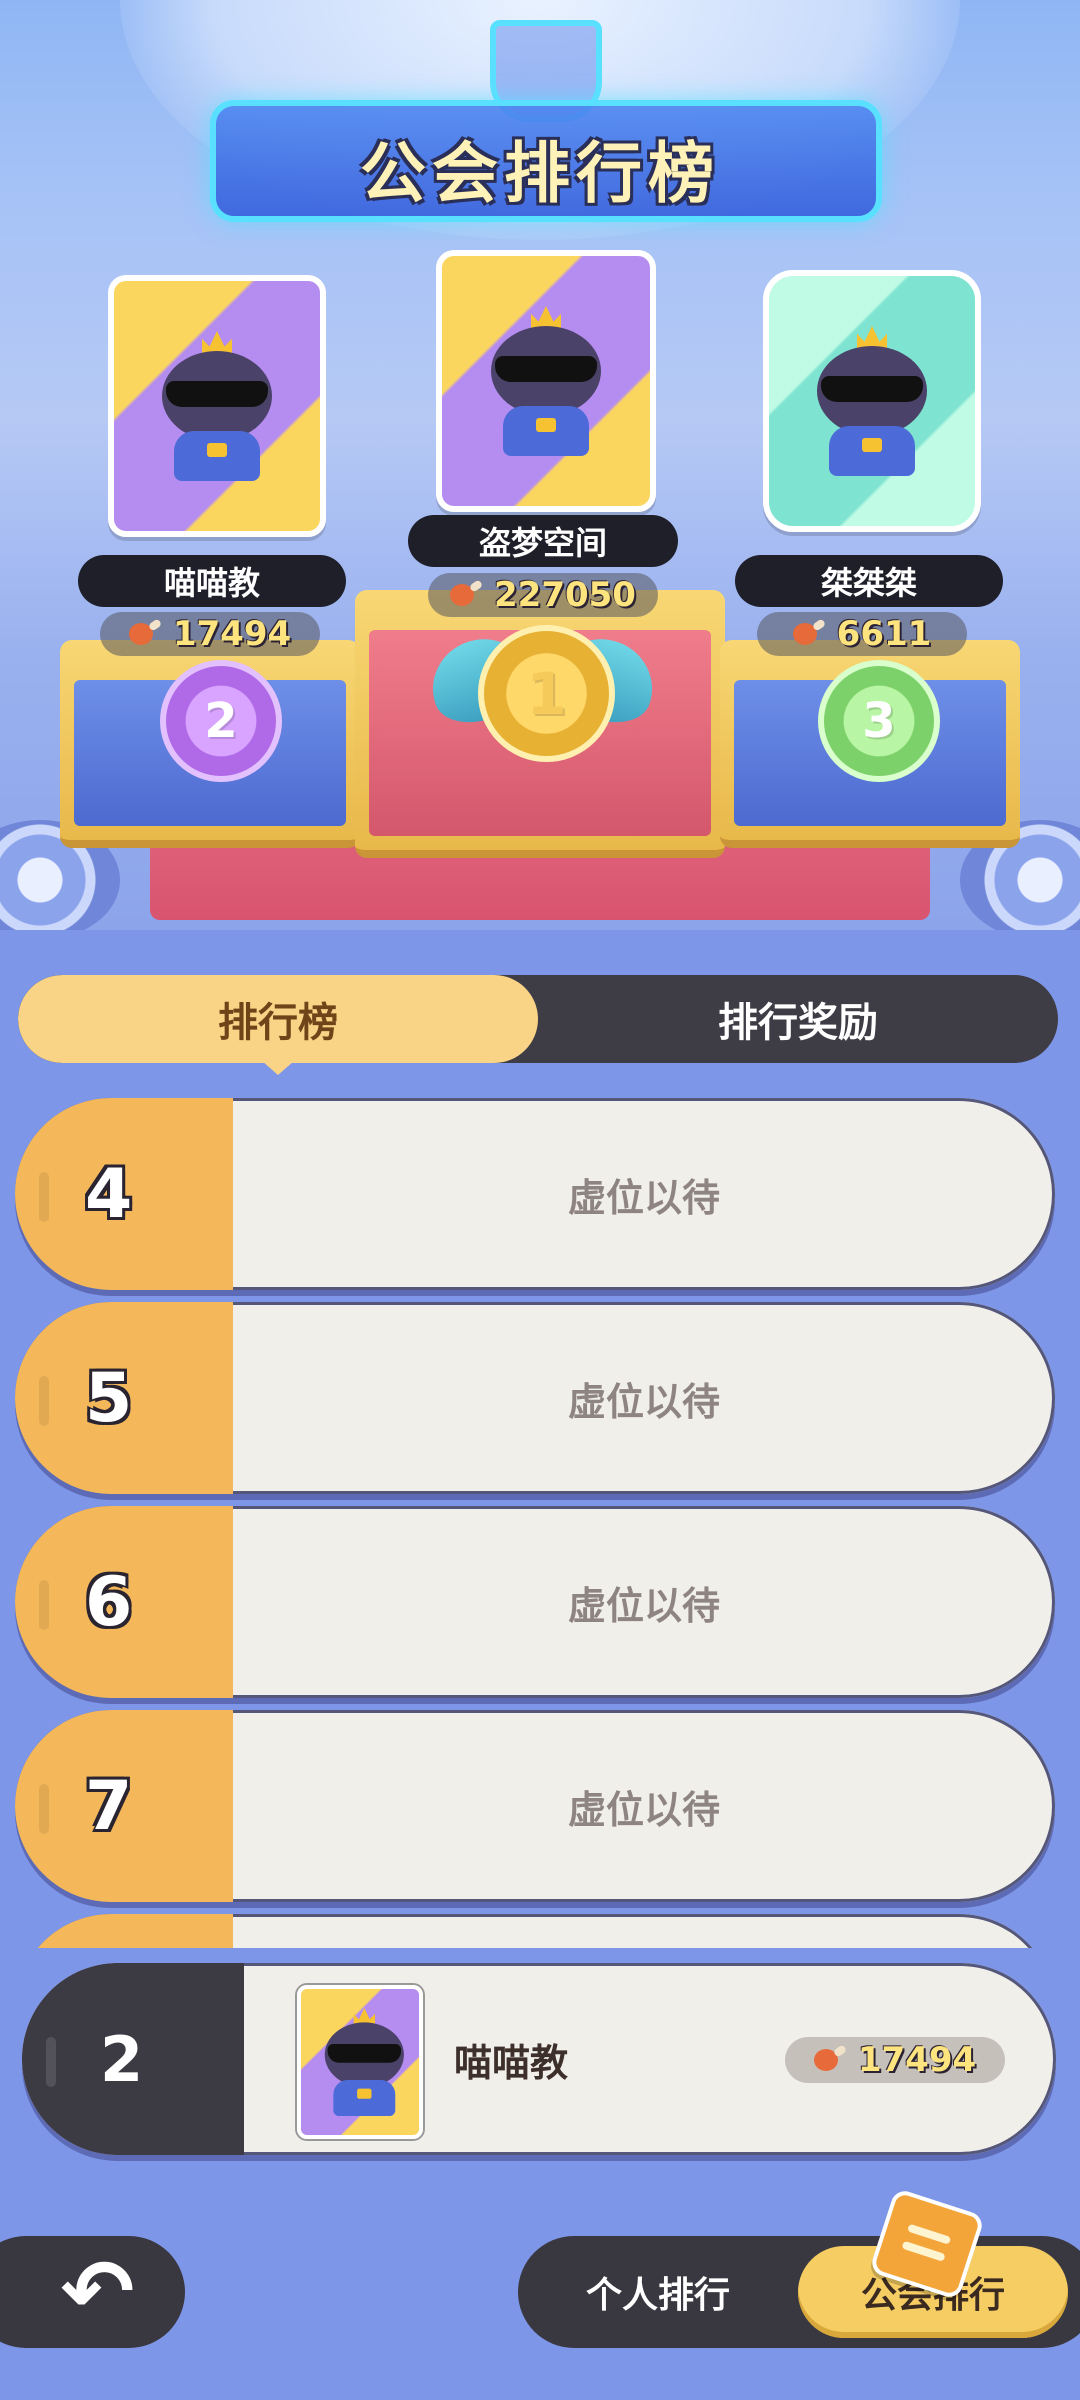  What do you see at coordinates (97, 2291) in the screenshot?
I see `back-arrow-icon: ↶` at bounding box center [97, 2291].